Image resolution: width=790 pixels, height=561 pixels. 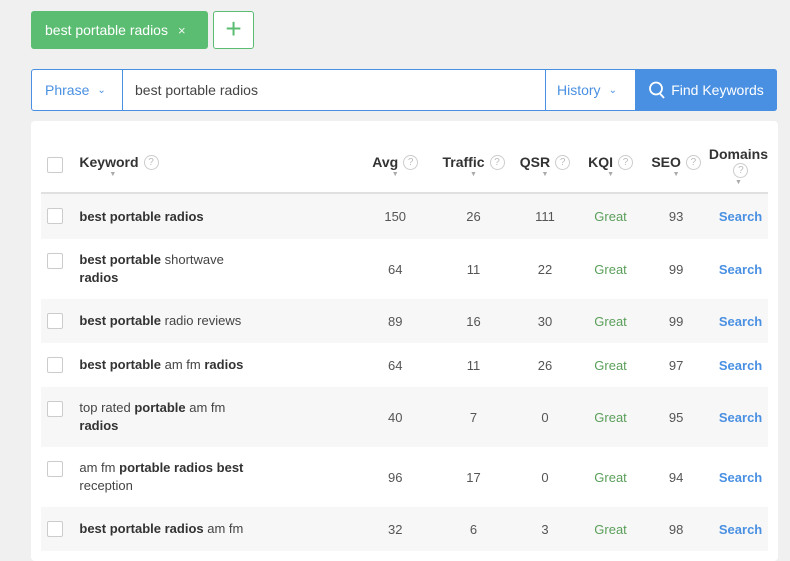 What do you see at coordinates (545, 365) in the screenshot?
I see `qsr-cell: 26` at bounding box center [545, 365].